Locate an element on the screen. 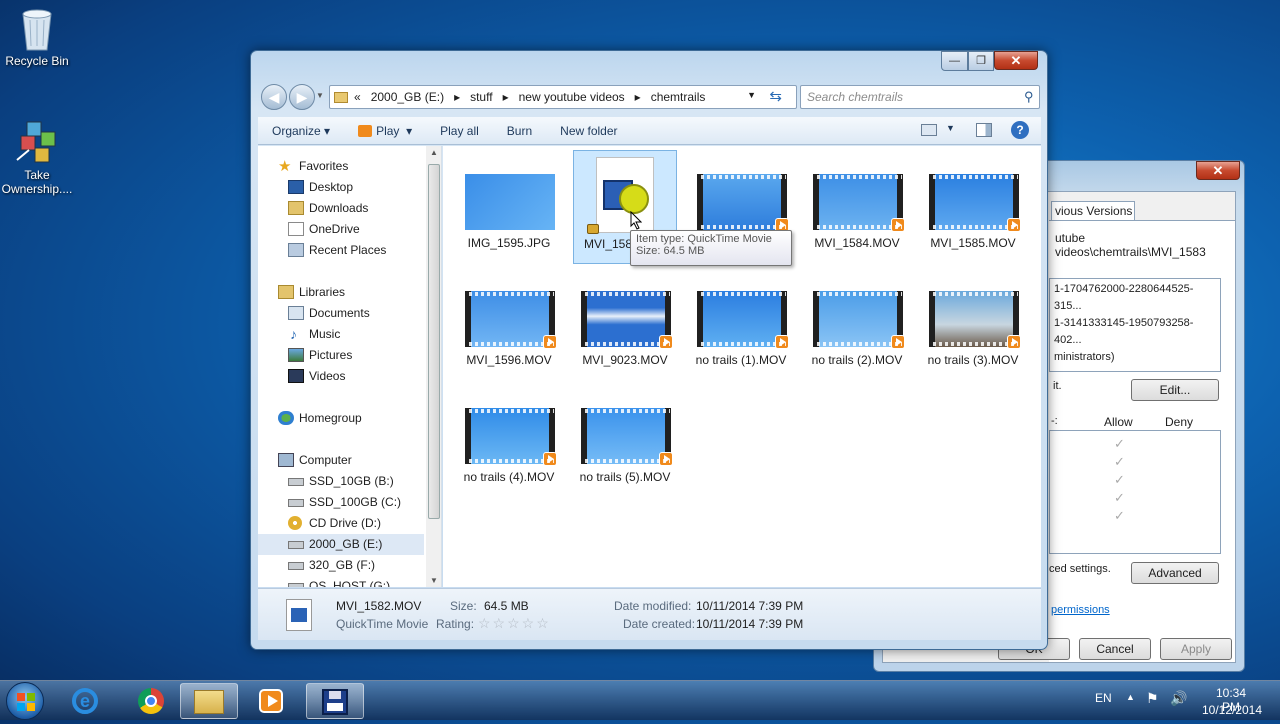 Image resolution: width=1280 pixels, height=724 pixels. start-button is located at coordinates (25, 701).